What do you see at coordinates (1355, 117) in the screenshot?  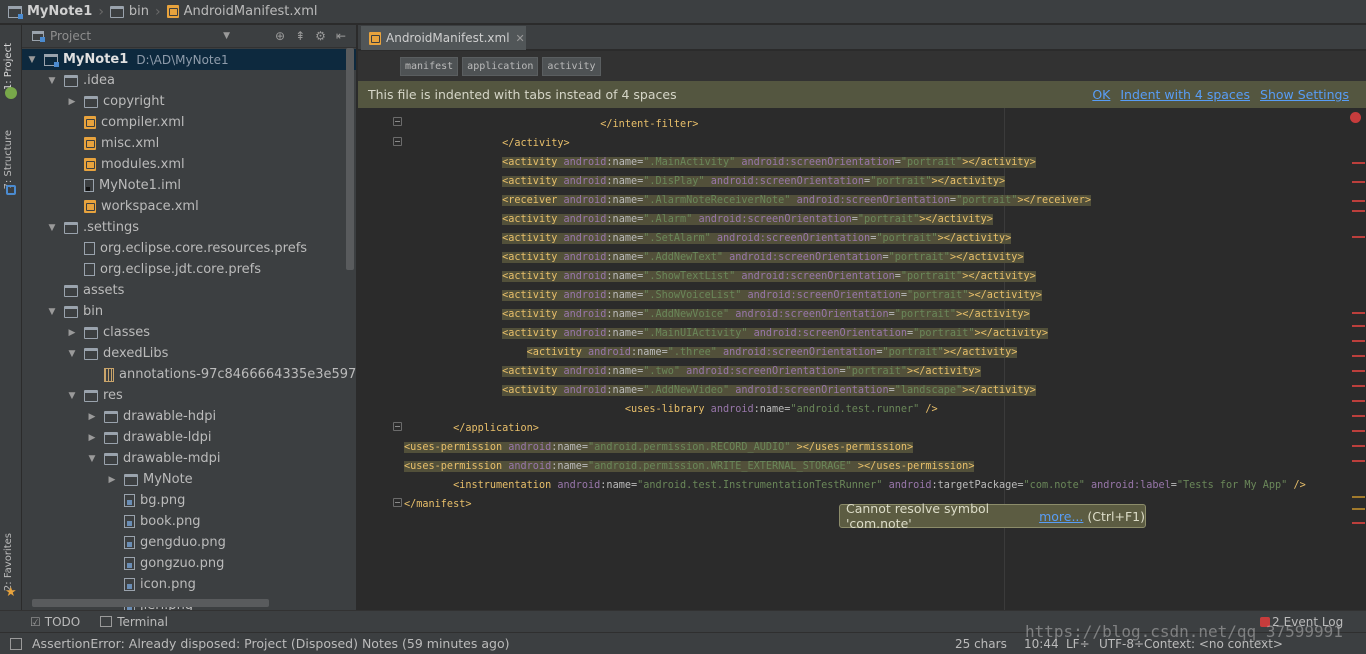 I see `error-indicator-icon` at bounding box center [1355, 117].